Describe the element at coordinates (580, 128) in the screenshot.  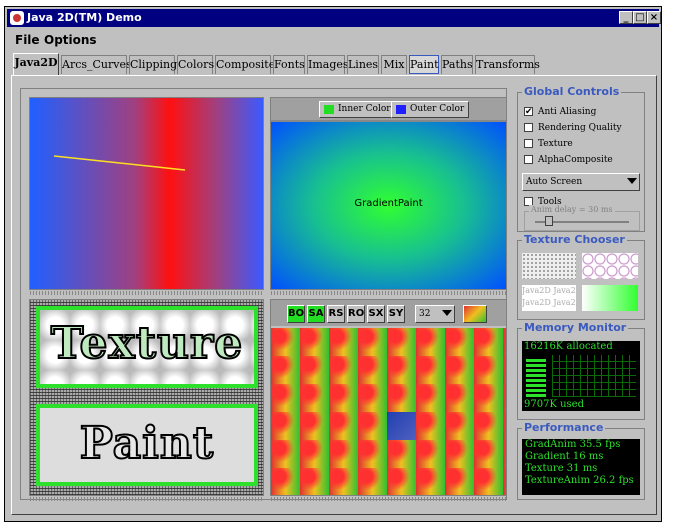
I see `rendering-quality-label: Rendering Quality` at that location.